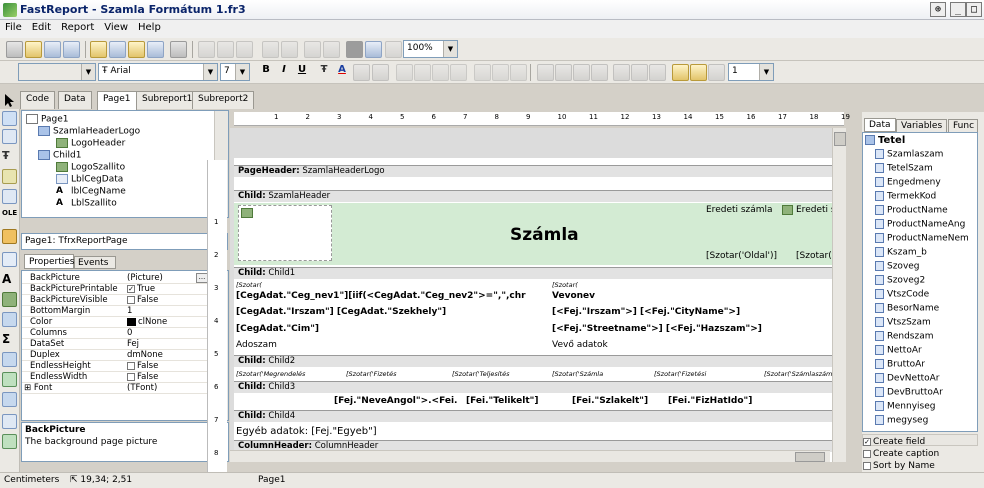 The height and width of the screenshot is (488, 984). What do you see at coordinates (90, 167) in the screenshot?
I see `tree-item-logoszallito: LogoSzallito` at bounding box center [90, 167].